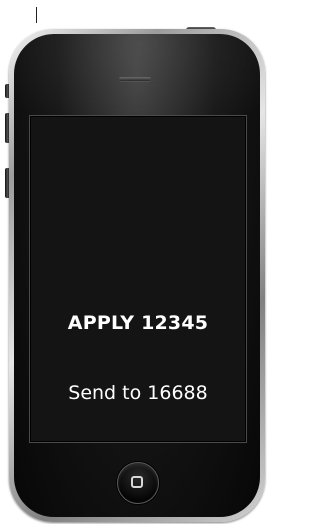  What do you see at coordinates (36, 15) in the screenshot?
I see `text-cursor-mark` at bounding box center [36, 15].